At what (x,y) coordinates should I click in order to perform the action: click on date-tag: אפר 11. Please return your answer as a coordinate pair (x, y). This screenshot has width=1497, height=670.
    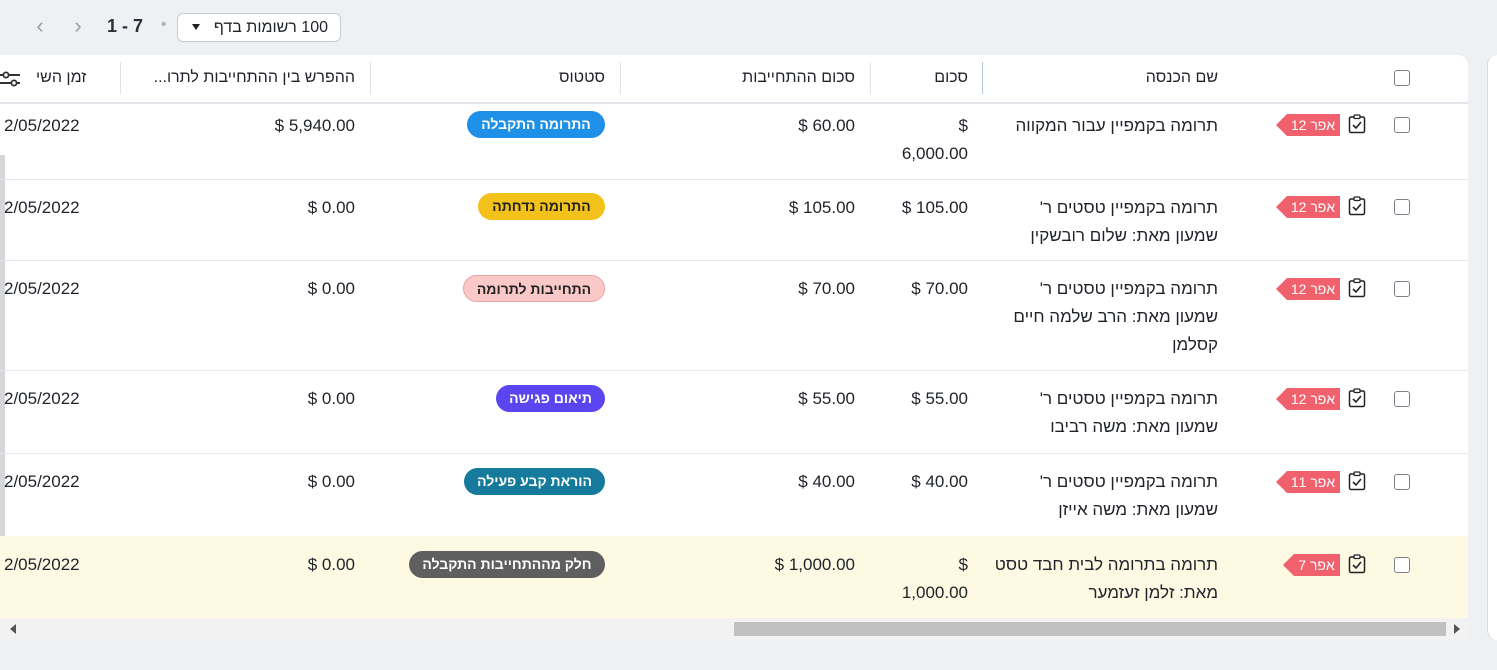
    Looking at the image, I should click on (1308, 482).